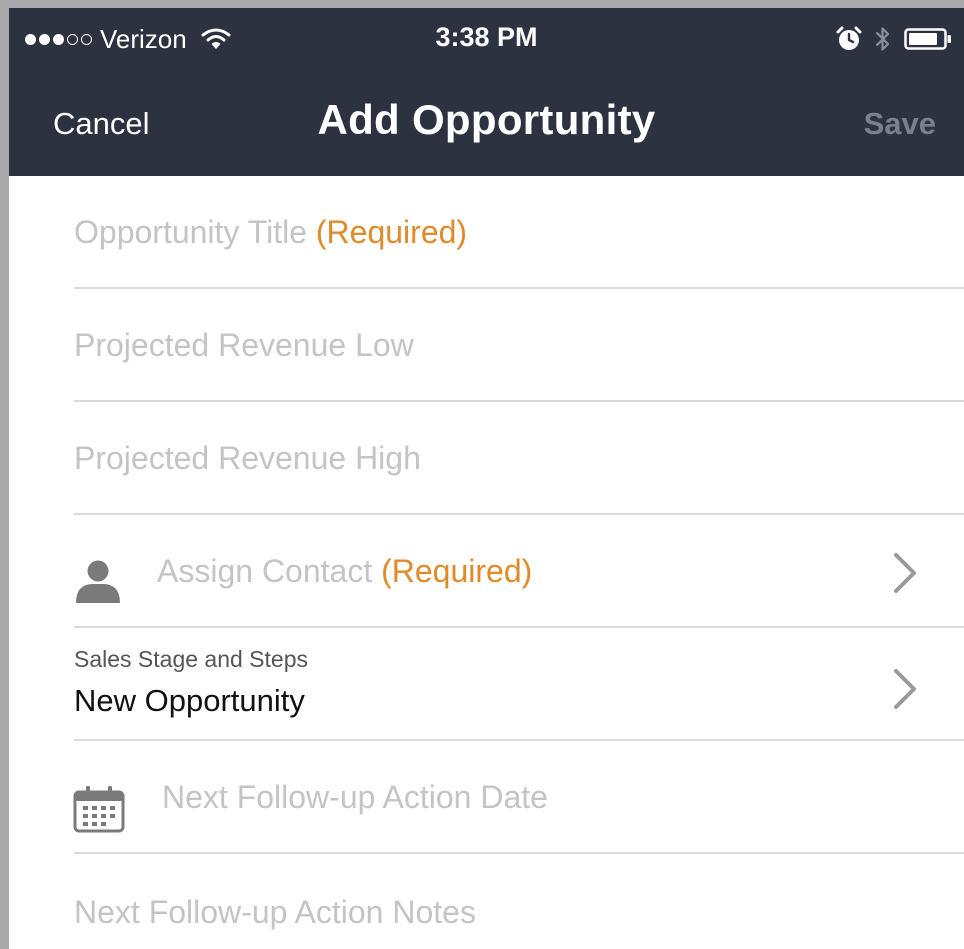 The height and width of the screenshot is (949, 964). Describe the element at coordinates (189, 700) in the screenshot. I see `sales-stage-value: New Opportunity` at that location.